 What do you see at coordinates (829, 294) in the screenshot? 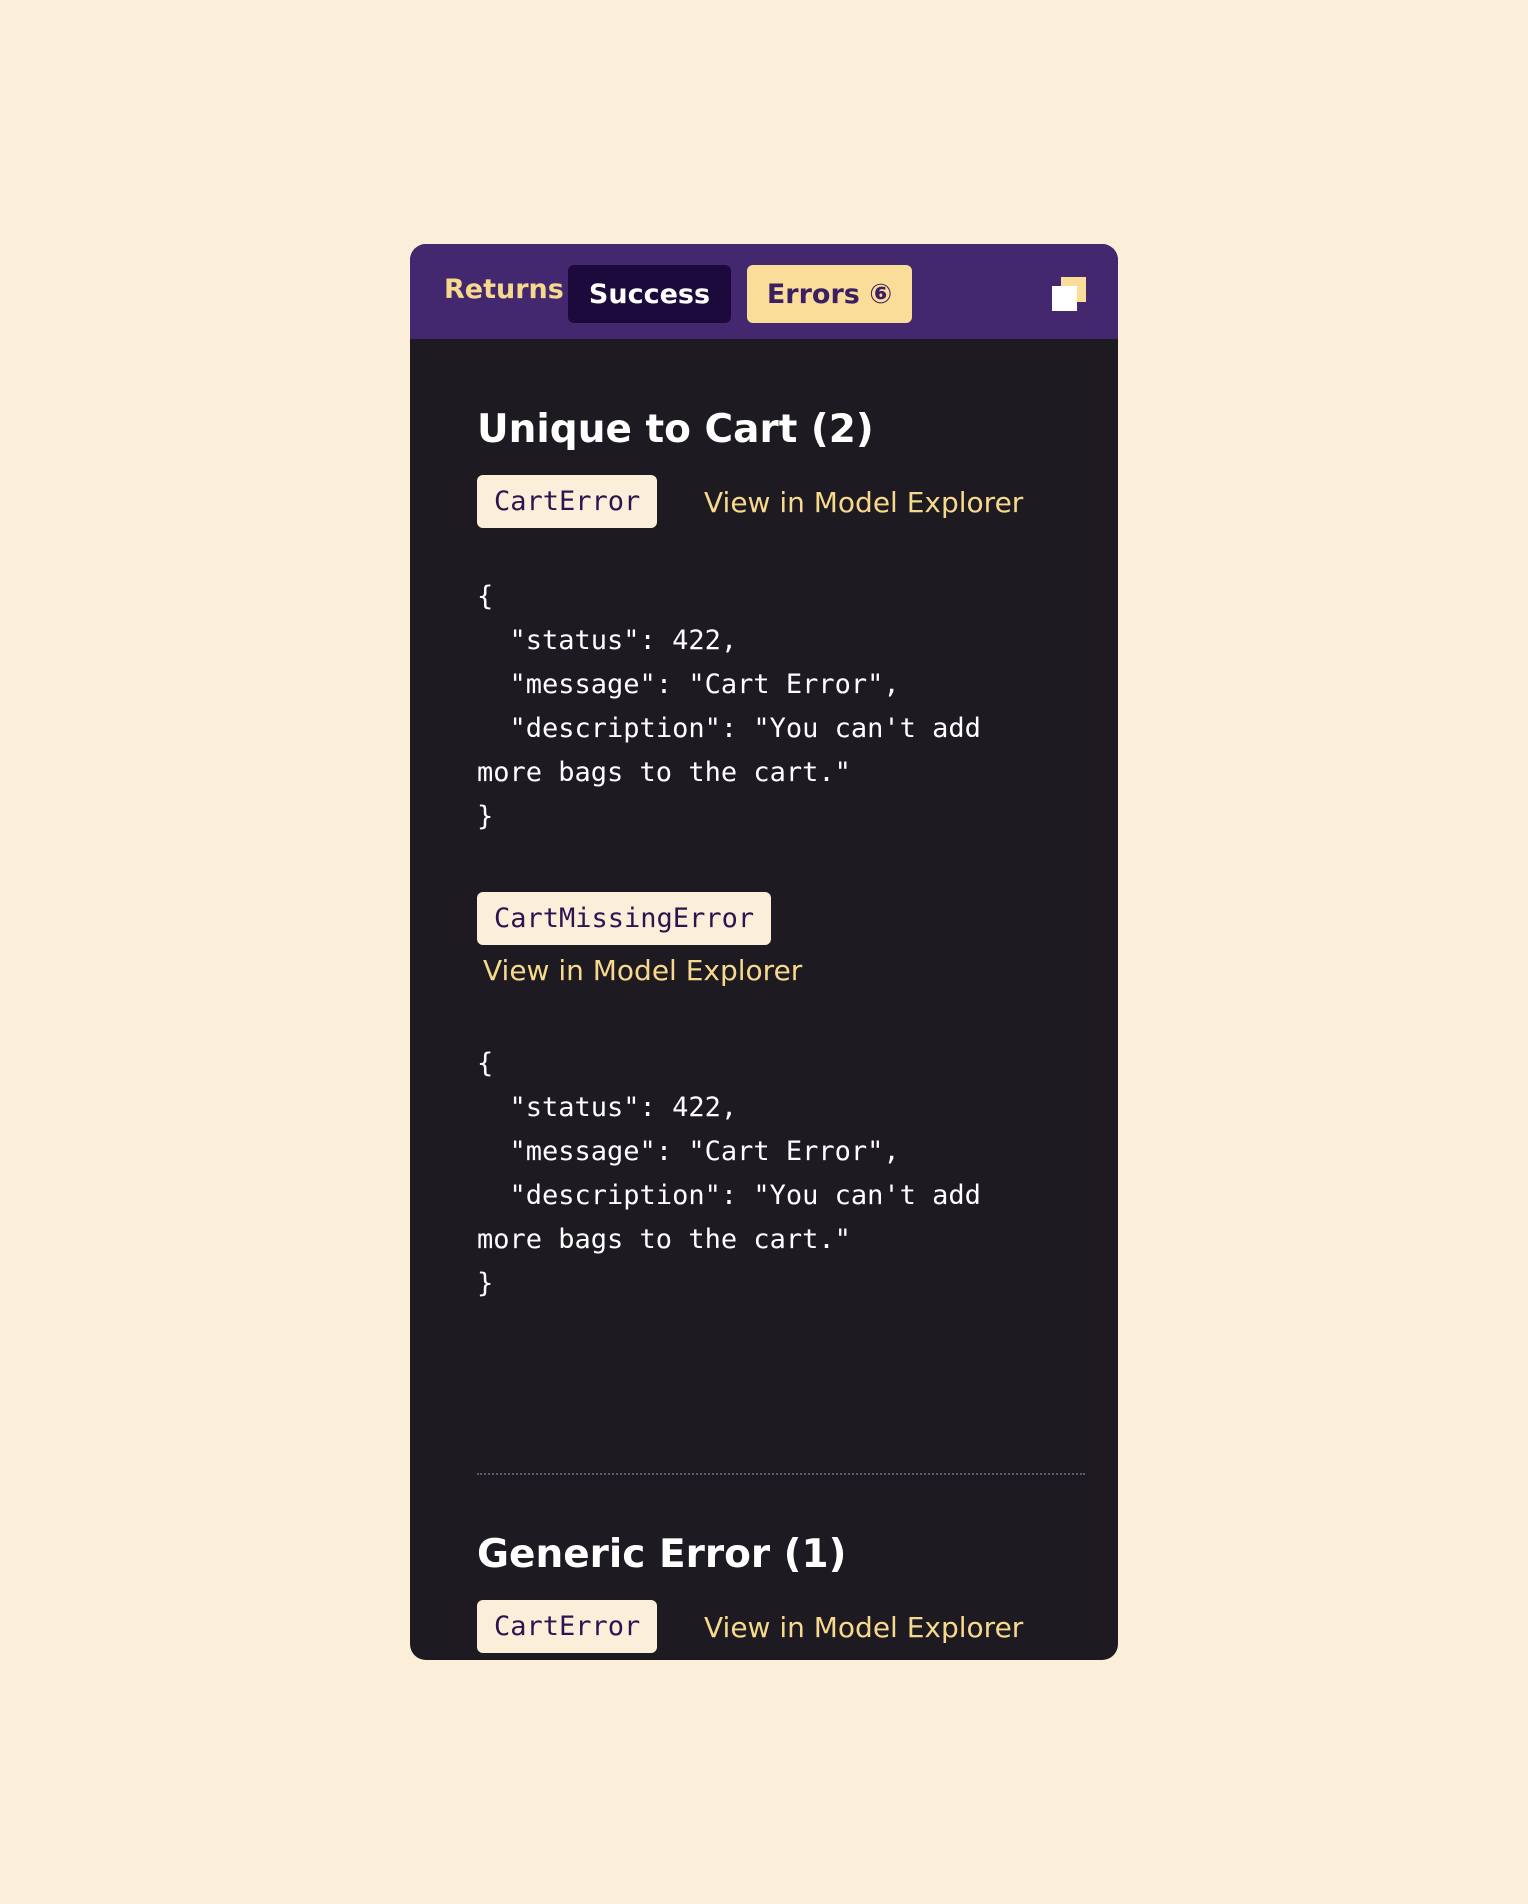
I see `tab-errors: Errors ⑥` at bounding box center [829, 294].